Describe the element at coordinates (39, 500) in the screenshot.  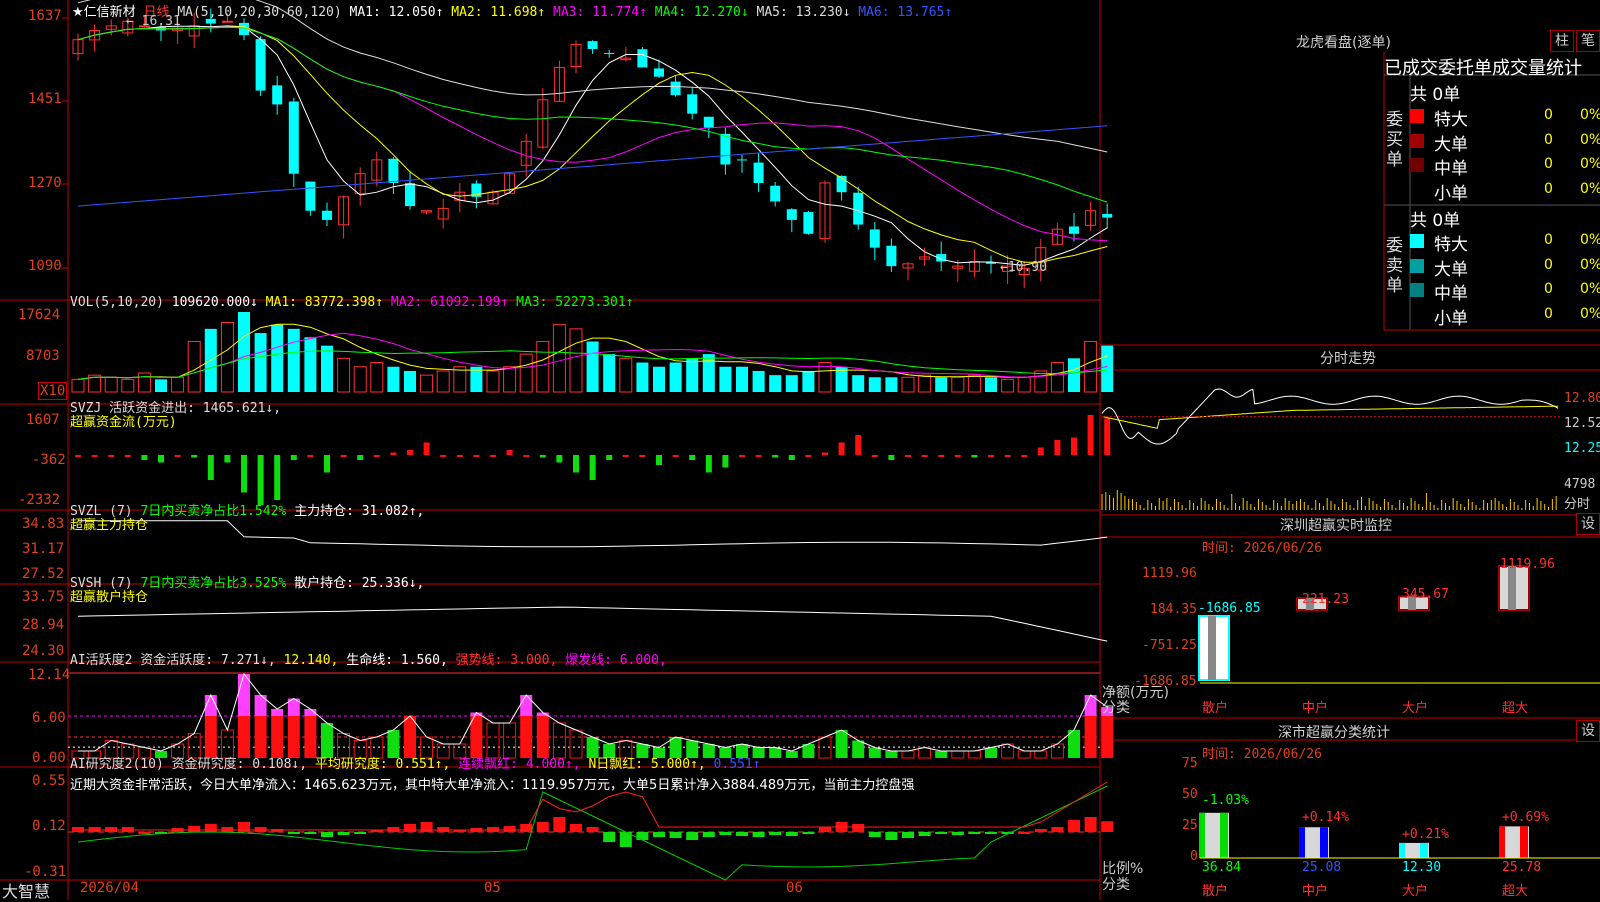
I see `svzj-axis-label: -2332` at that location.